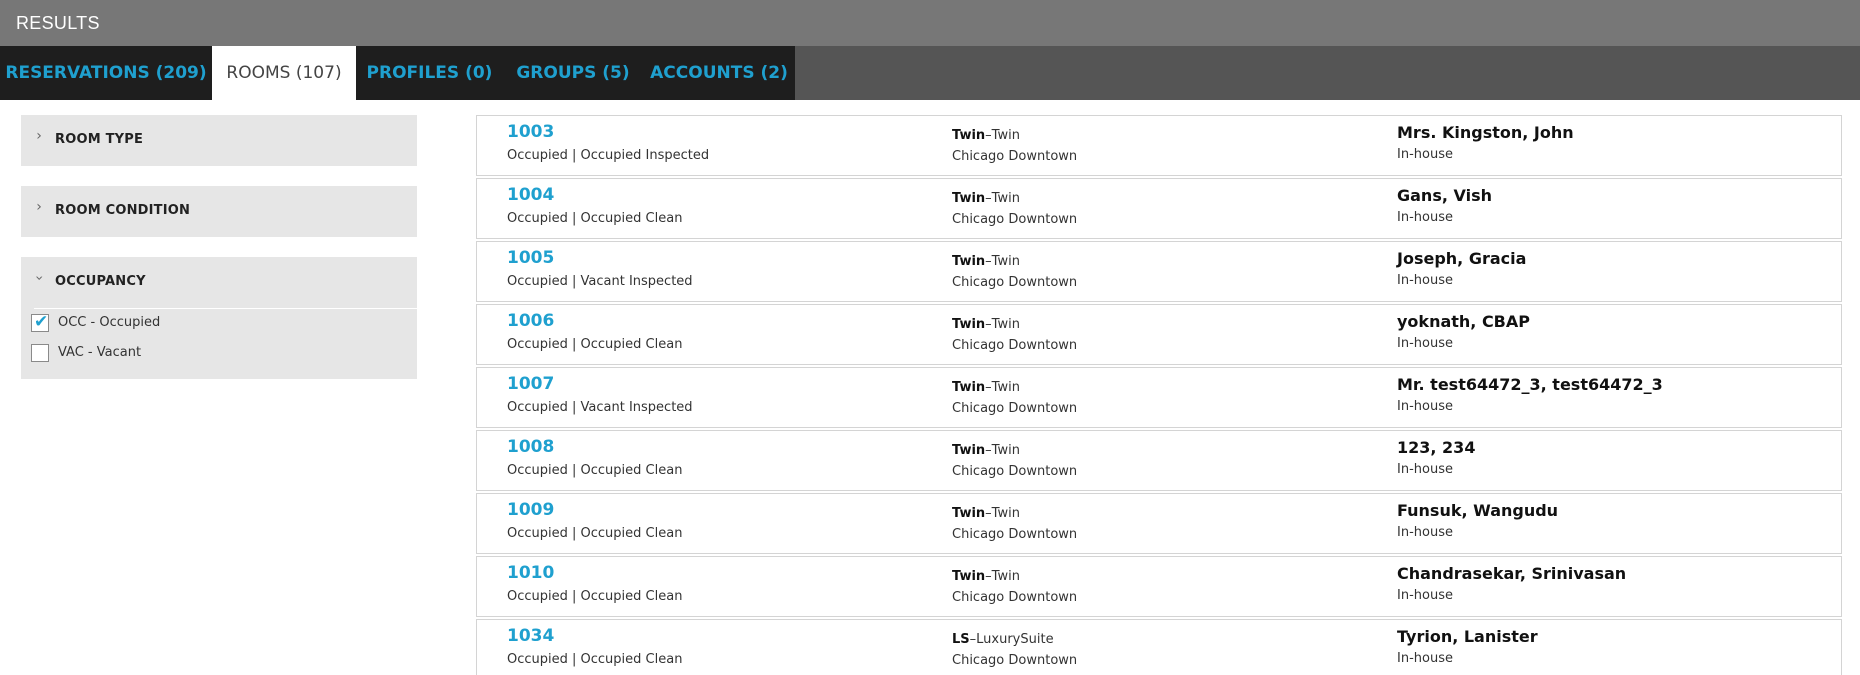 The image size is (1860, 675). I want to click on tabbar-filler, so click(1327, 73).